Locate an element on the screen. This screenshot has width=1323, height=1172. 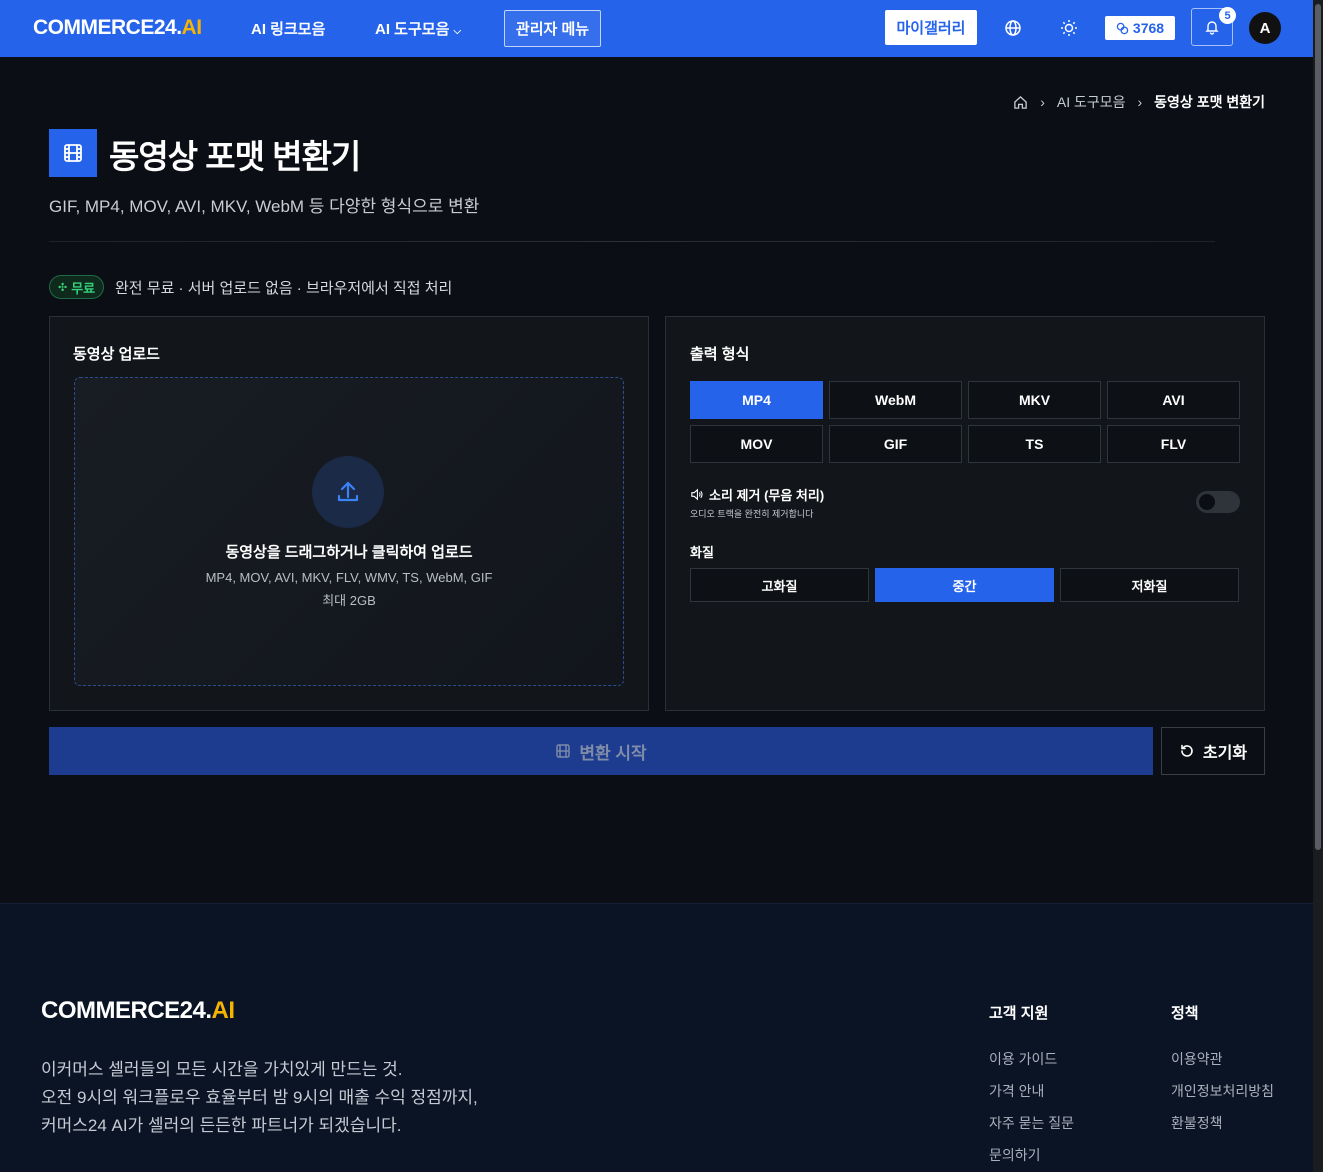
format-option-ts: TS is located at coordinates (1034, 444).